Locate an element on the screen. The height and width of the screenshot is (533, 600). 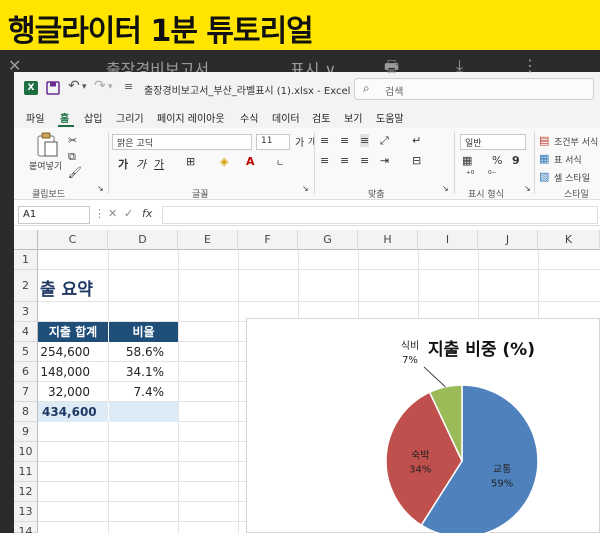
column-header-h: H is located at coordinates (388, 240).